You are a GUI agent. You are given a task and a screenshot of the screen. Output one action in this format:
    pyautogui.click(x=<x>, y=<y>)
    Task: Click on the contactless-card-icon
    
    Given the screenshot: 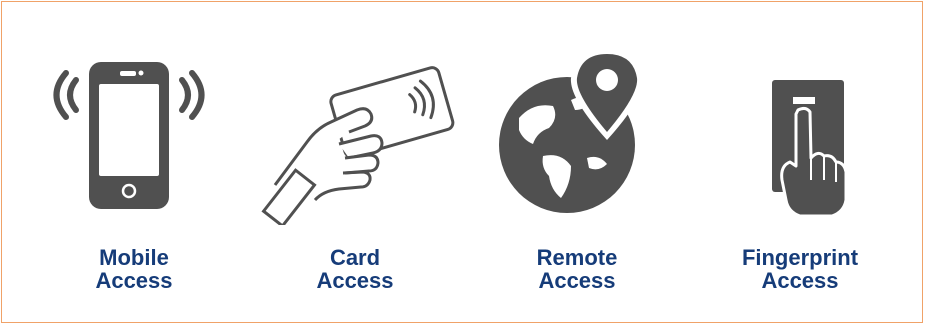 What is the action you would take?
    pyautogui.click(x=355, y=132)
    